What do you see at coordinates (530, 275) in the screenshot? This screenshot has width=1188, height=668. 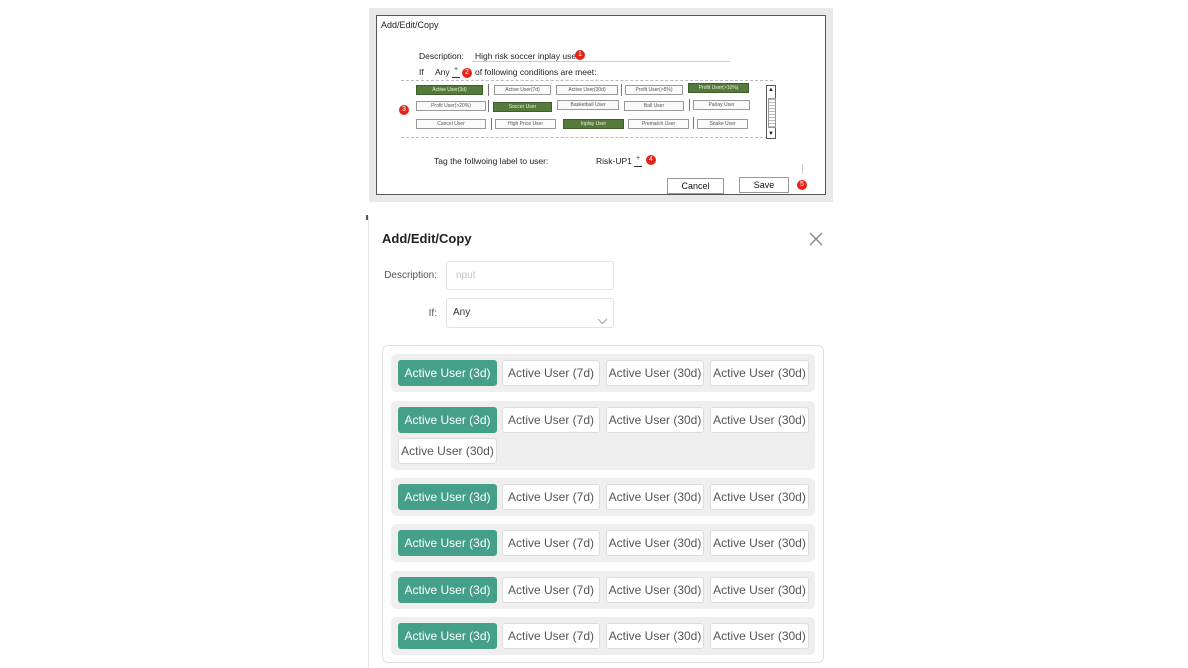 I see `description-input` at bounding box center [530, 275].